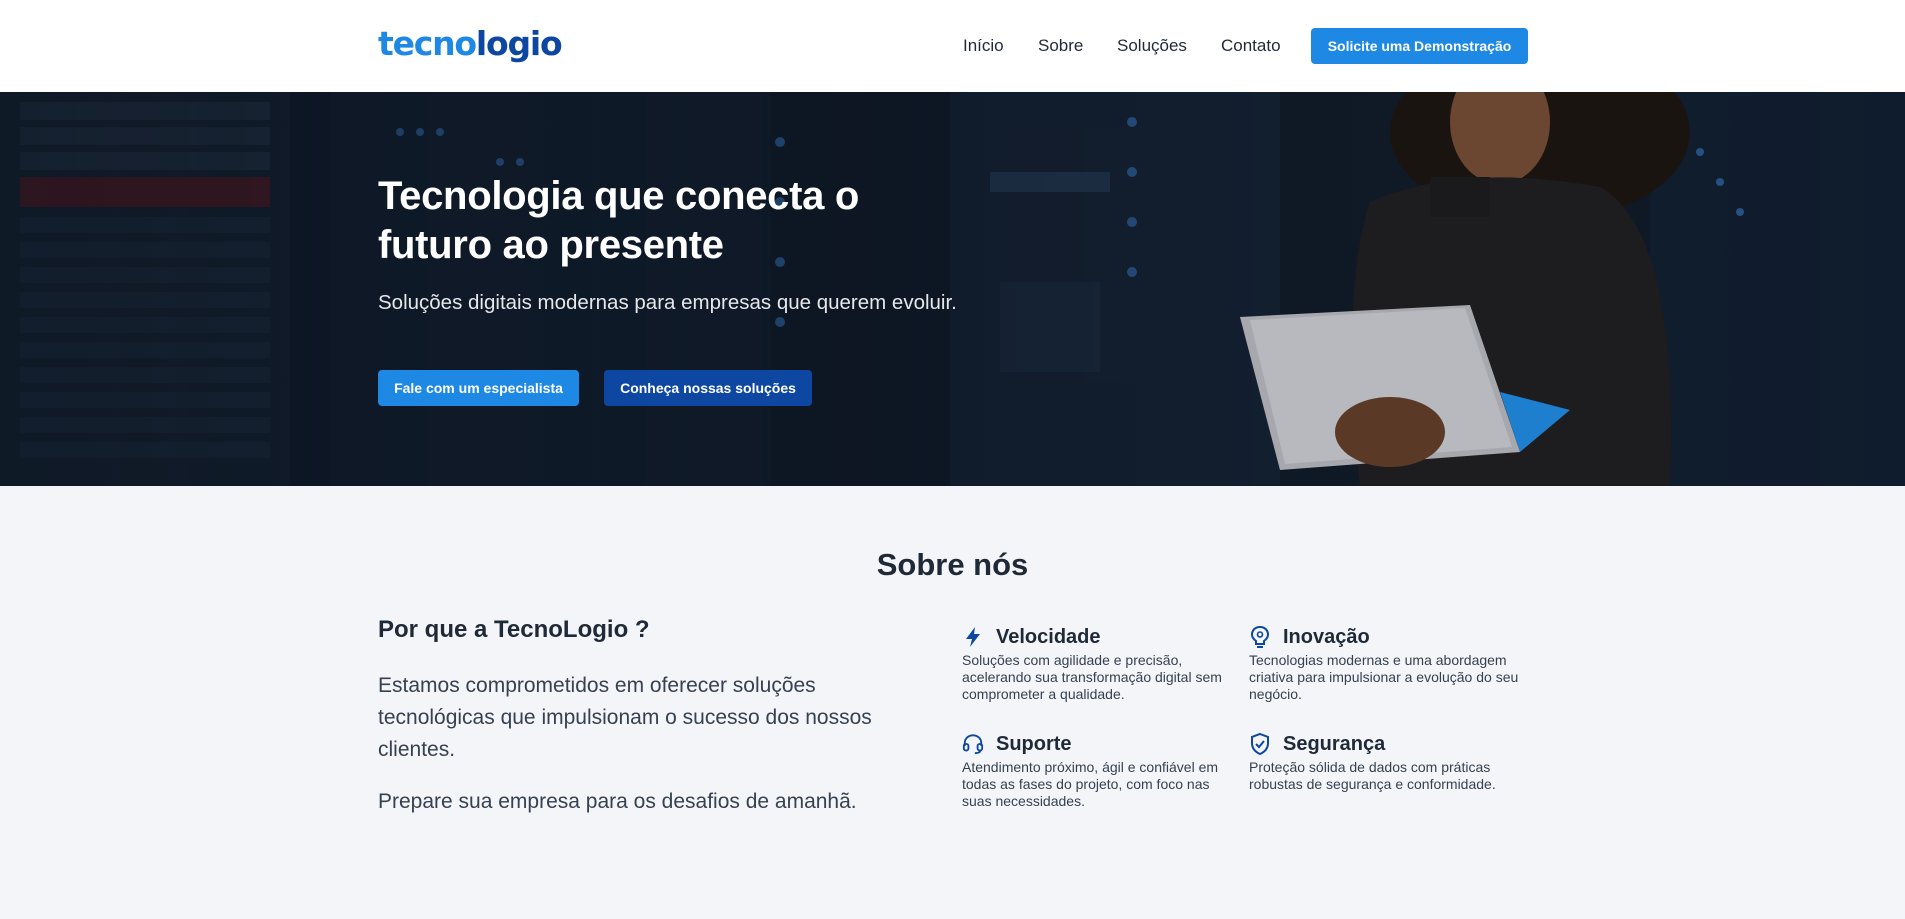 This screenshot has width=1905, height=919. I want to click on logo: tecnologio, so click(470, 44).